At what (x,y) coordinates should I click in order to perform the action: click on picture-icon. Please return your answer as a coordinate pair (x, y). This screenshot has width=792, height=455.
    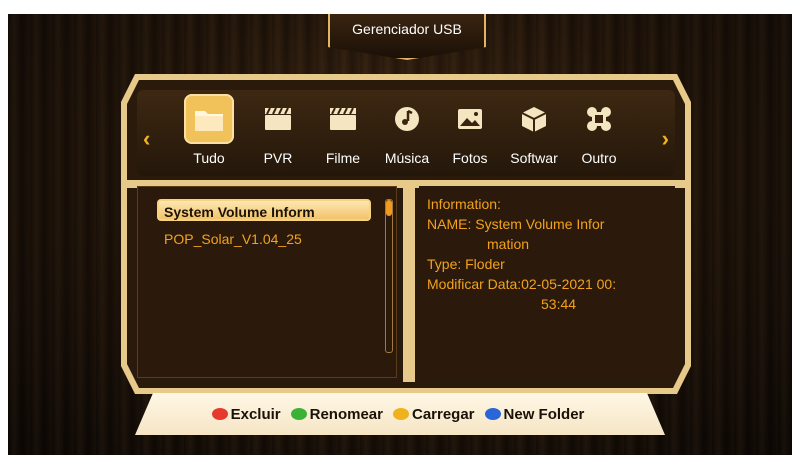
    Looking at the image, I should click on (470, 119).